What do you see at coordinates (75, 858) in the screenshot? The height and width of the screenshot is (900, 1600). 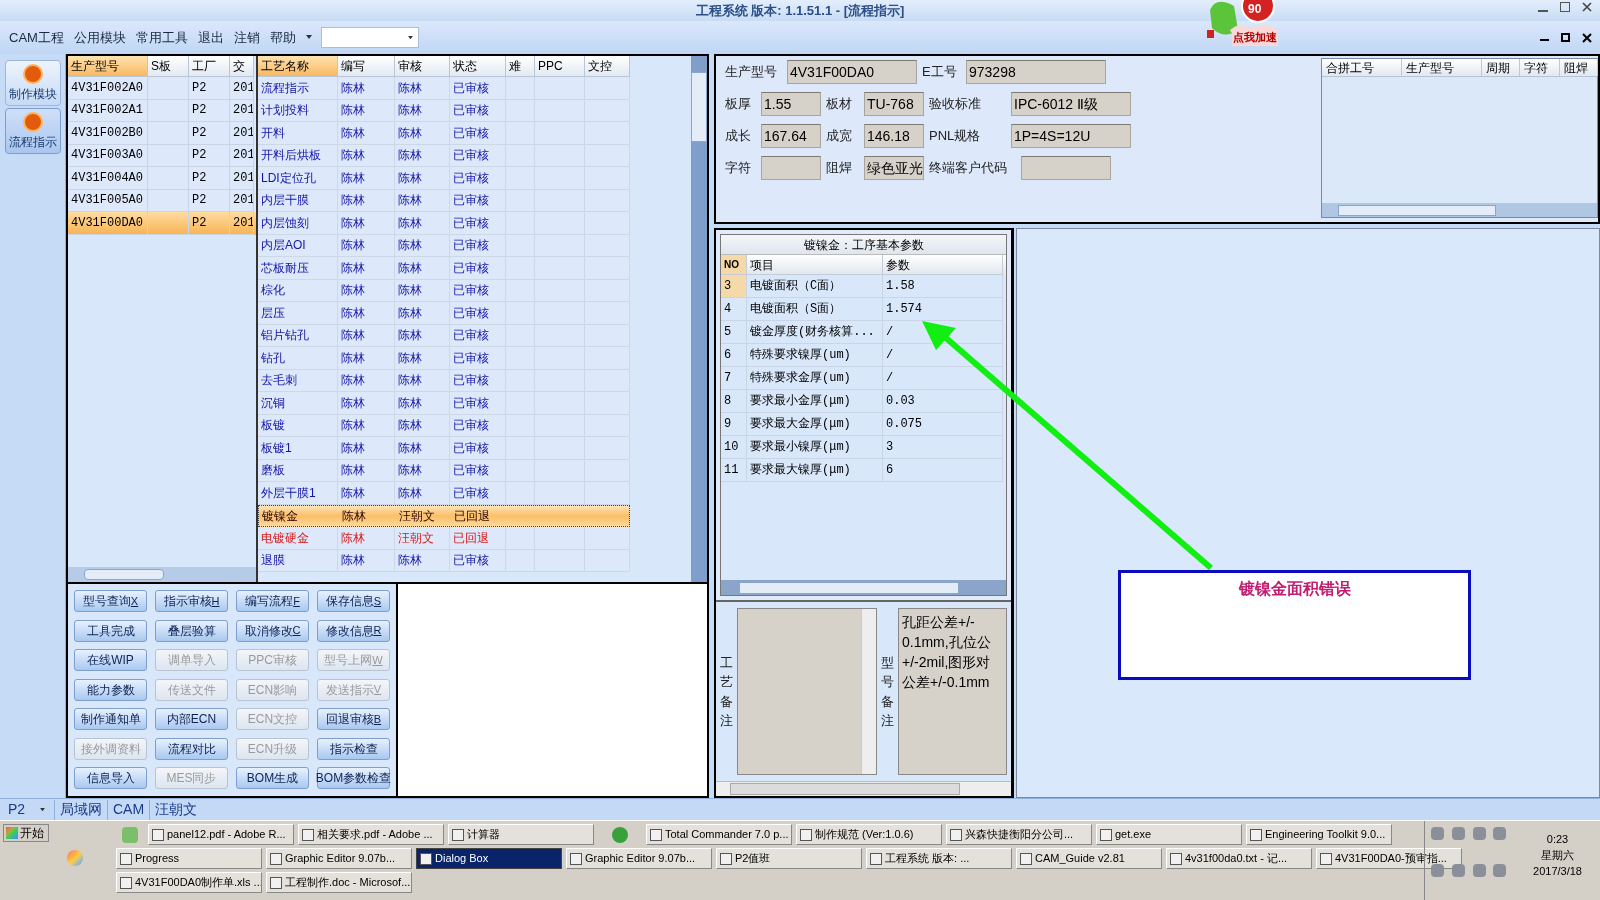 I see `colorful-icon` at bounding box center [75, 858].